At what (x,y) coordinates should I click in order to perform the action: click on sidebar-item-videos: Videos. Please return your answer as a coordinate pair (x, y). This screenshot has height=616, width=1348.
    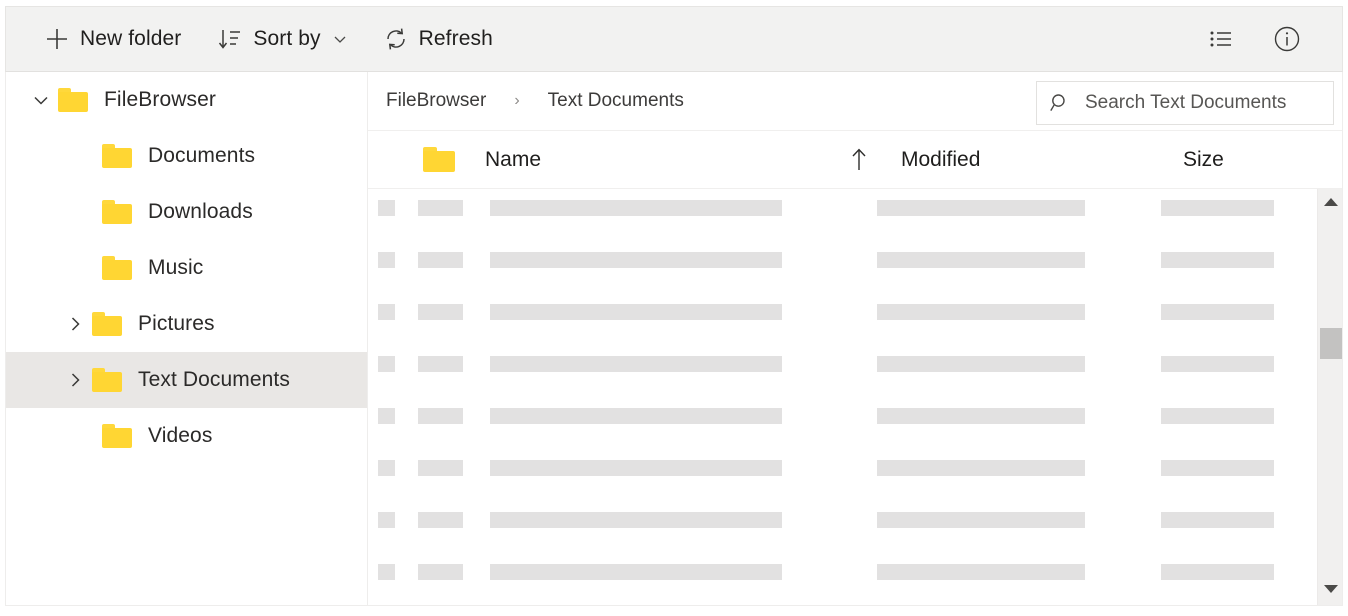
    Looking at the image, I should click on (186, 436).